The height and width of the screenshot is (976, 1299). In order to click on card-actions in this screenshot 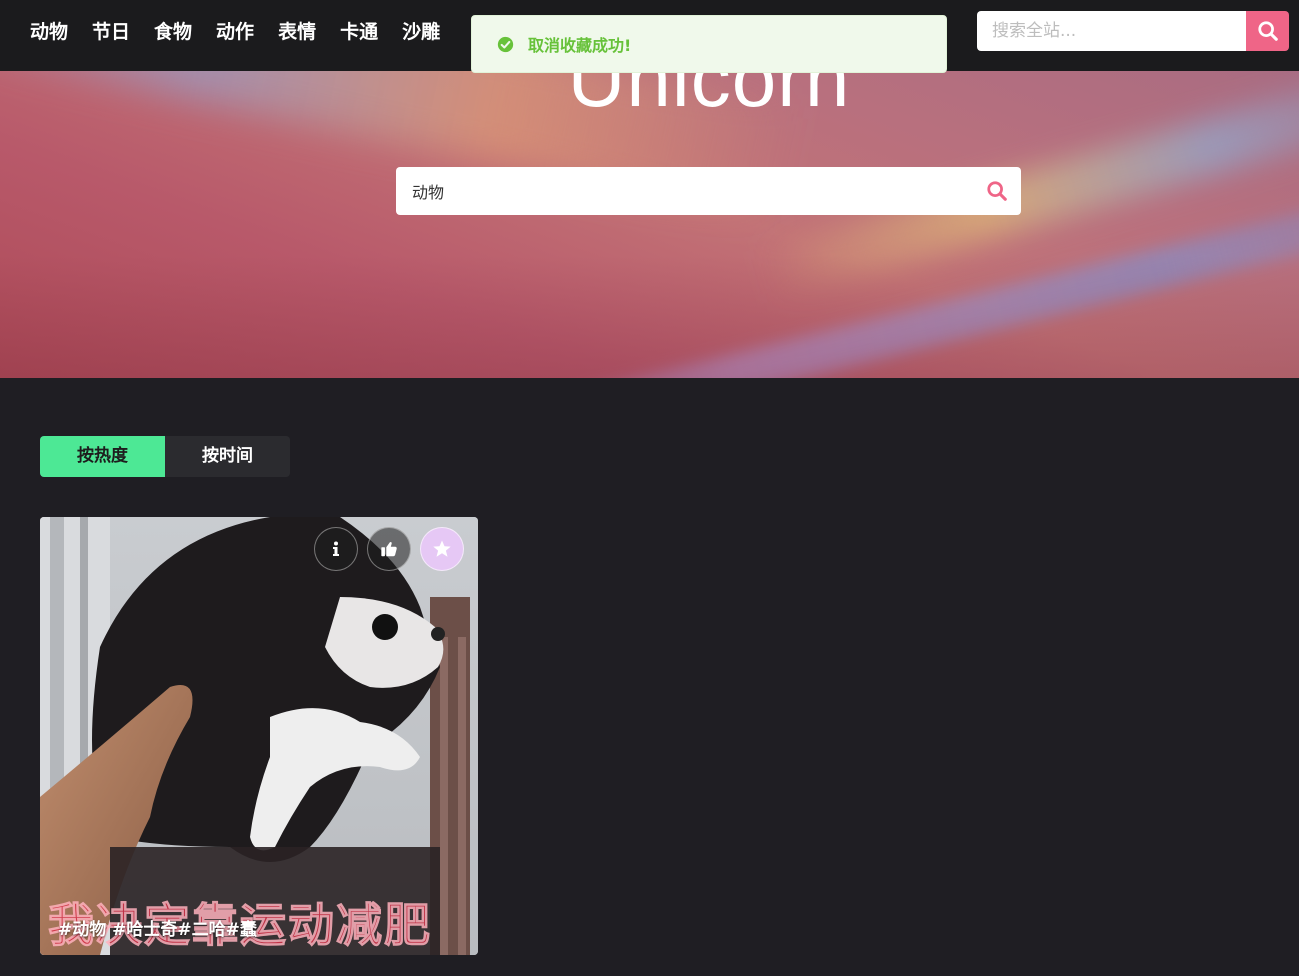, I will do `click(389, 549)`.